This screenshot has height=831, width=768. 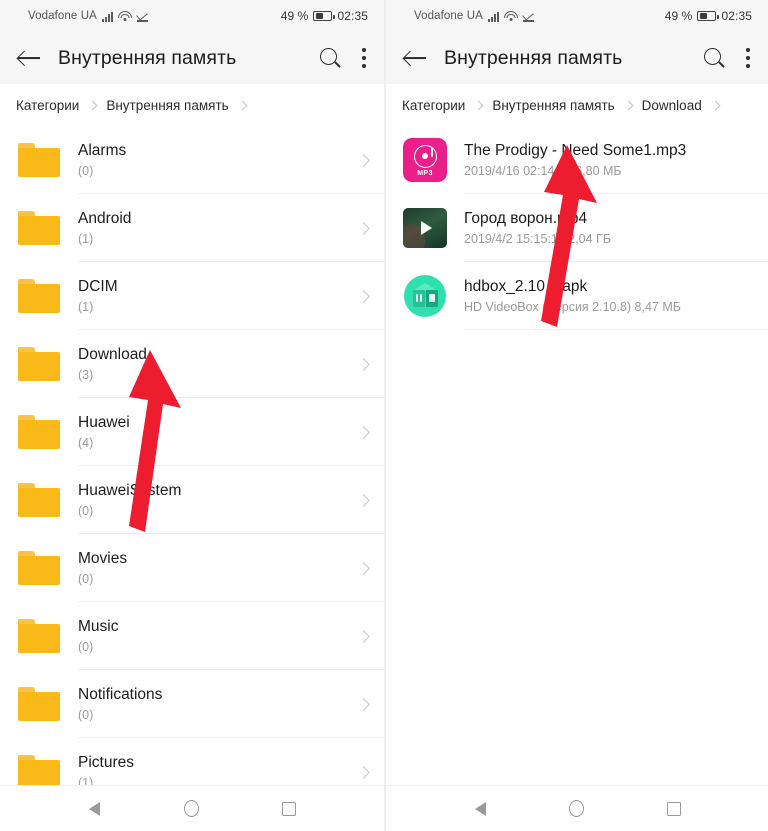 I want to click on file-name: Город ворон.mp4, so click(x=526, y=218).